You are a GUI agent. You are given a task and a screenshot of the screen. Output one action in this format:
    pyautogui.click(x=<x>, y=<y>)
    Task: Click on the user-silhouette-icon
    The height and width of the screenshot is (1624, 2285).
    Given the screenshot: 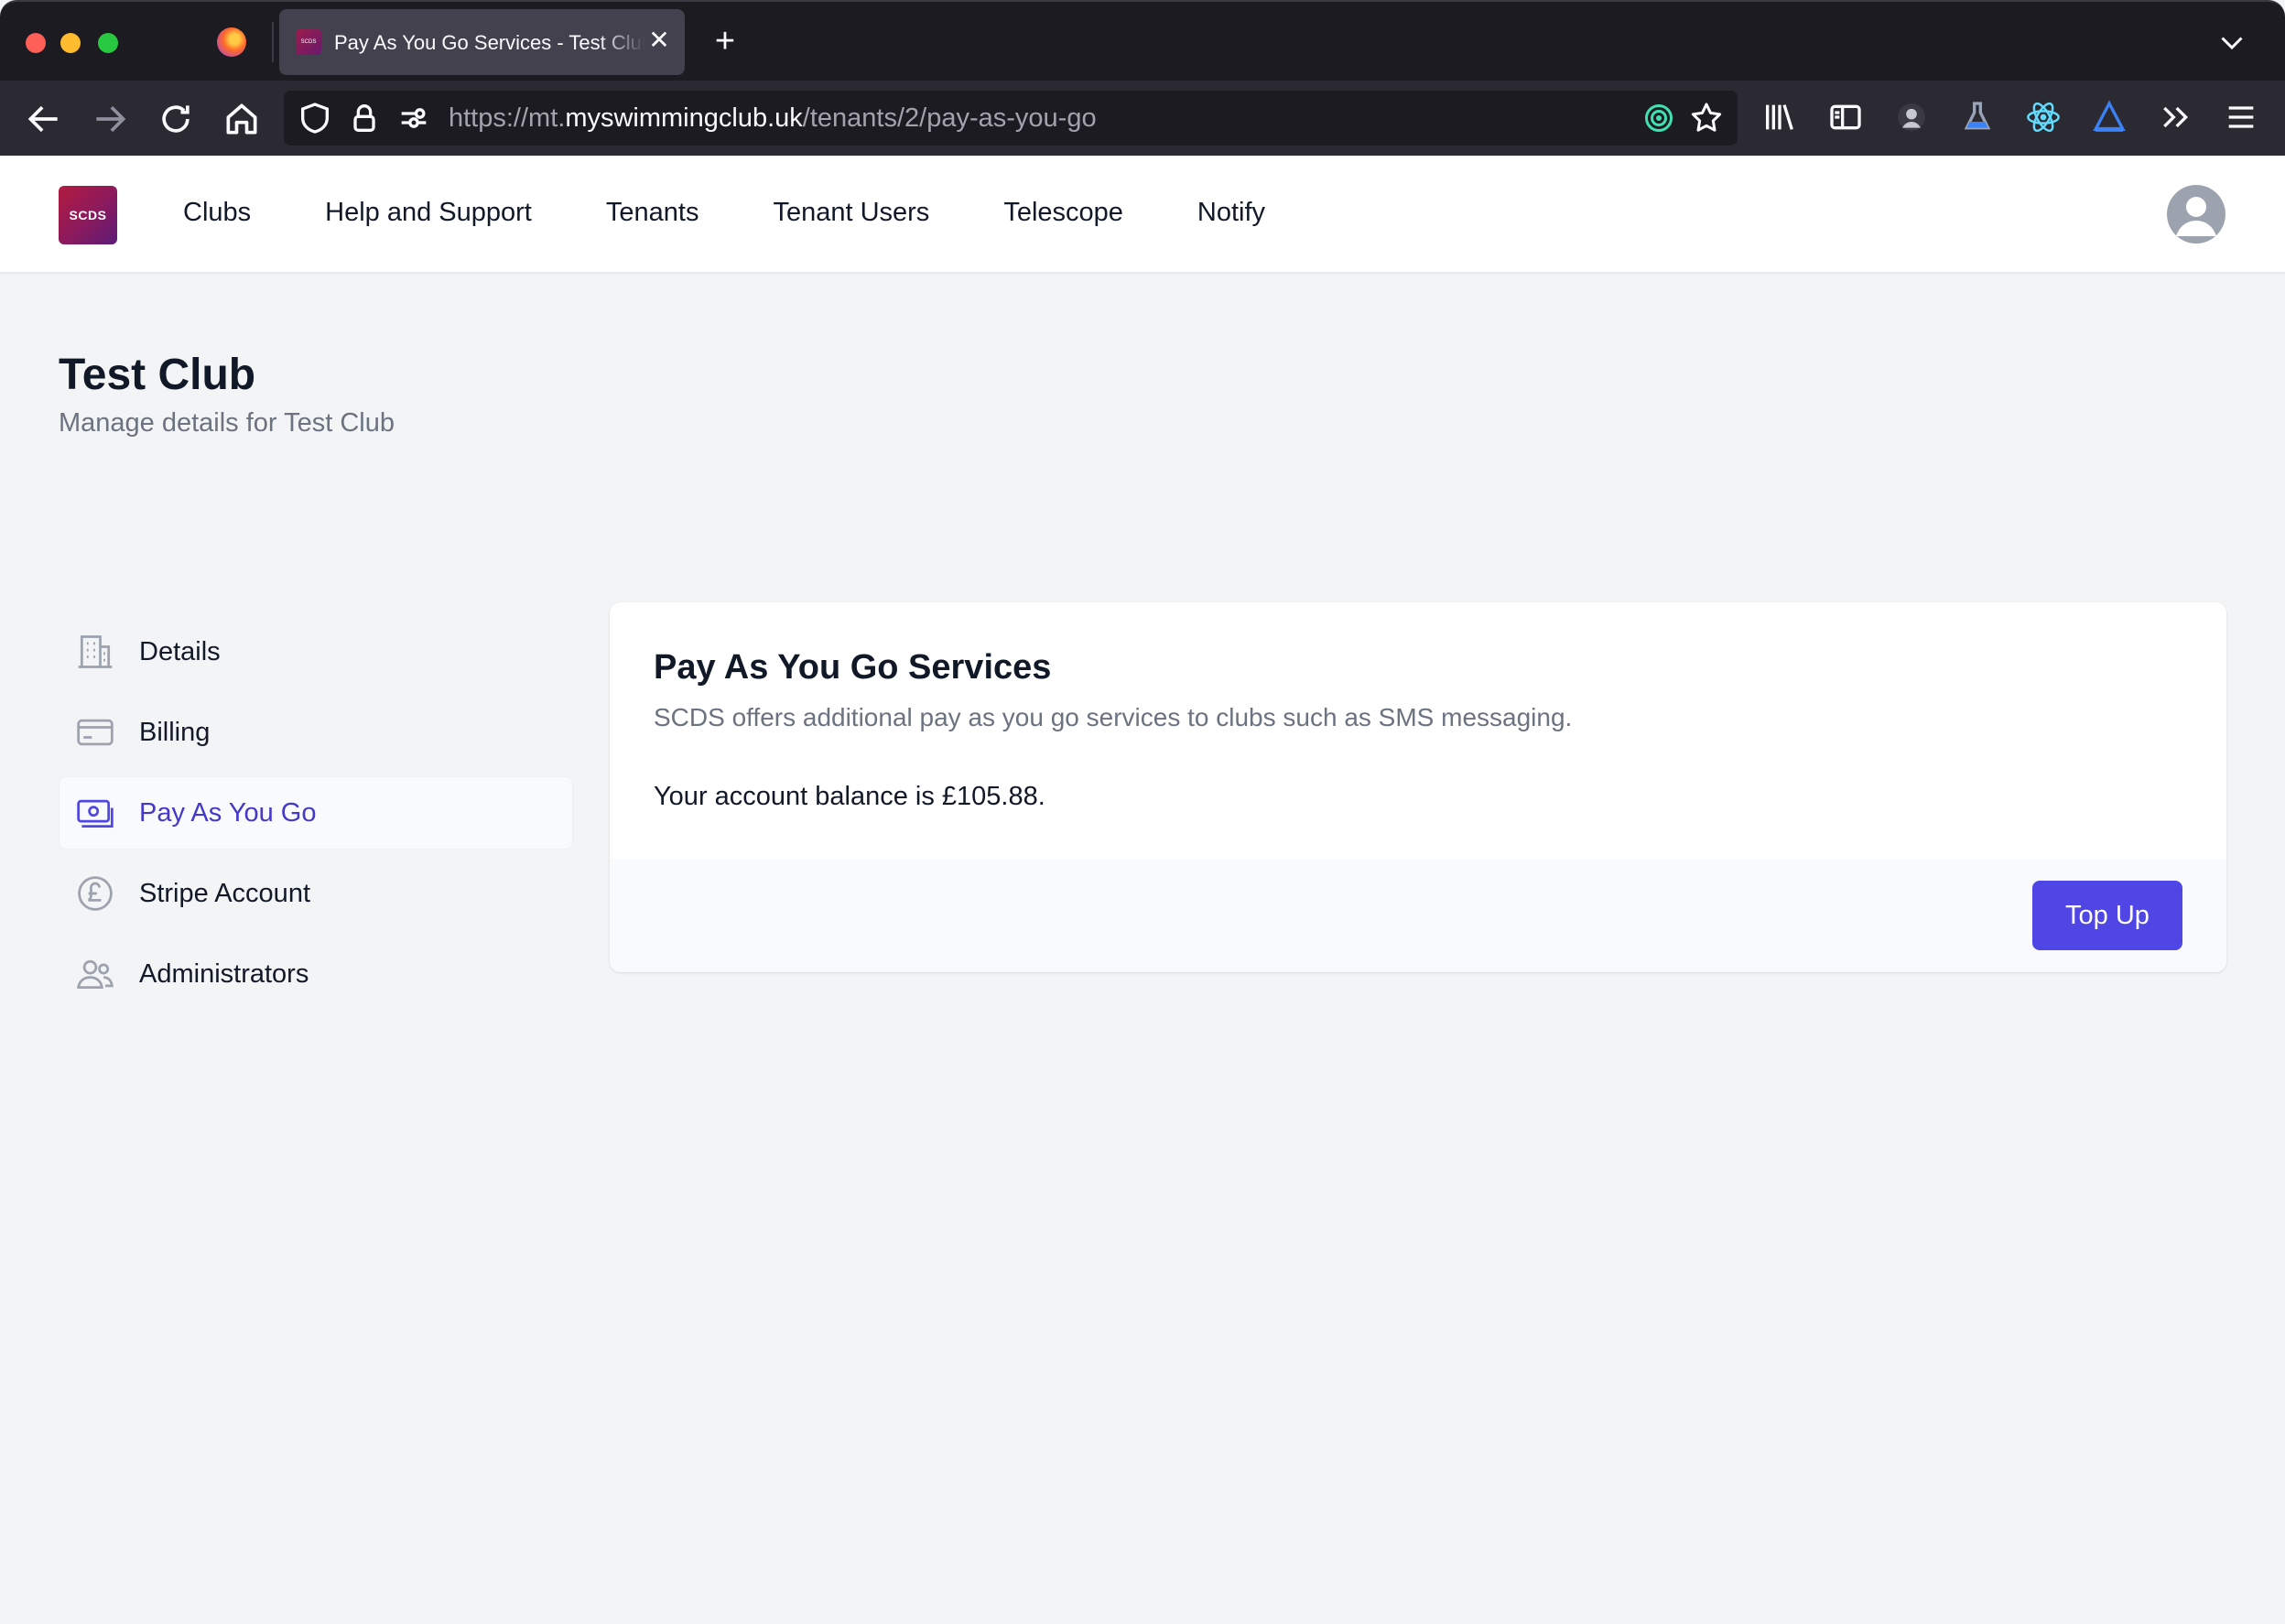 What is the action you would take?
    pyautogui.click(x=2196, y=214)
    